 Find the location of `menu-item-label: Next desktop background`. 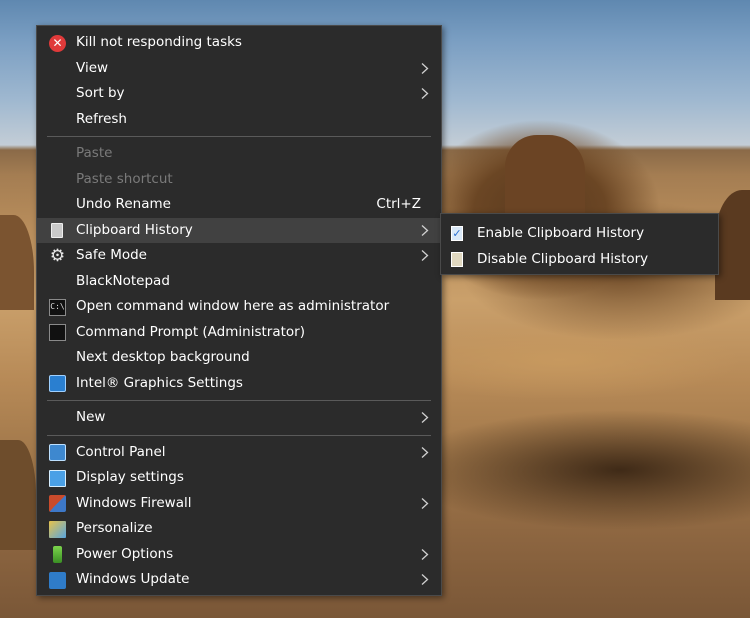

menu-item-label: Next desktop background is located at coordinates (163, 357).